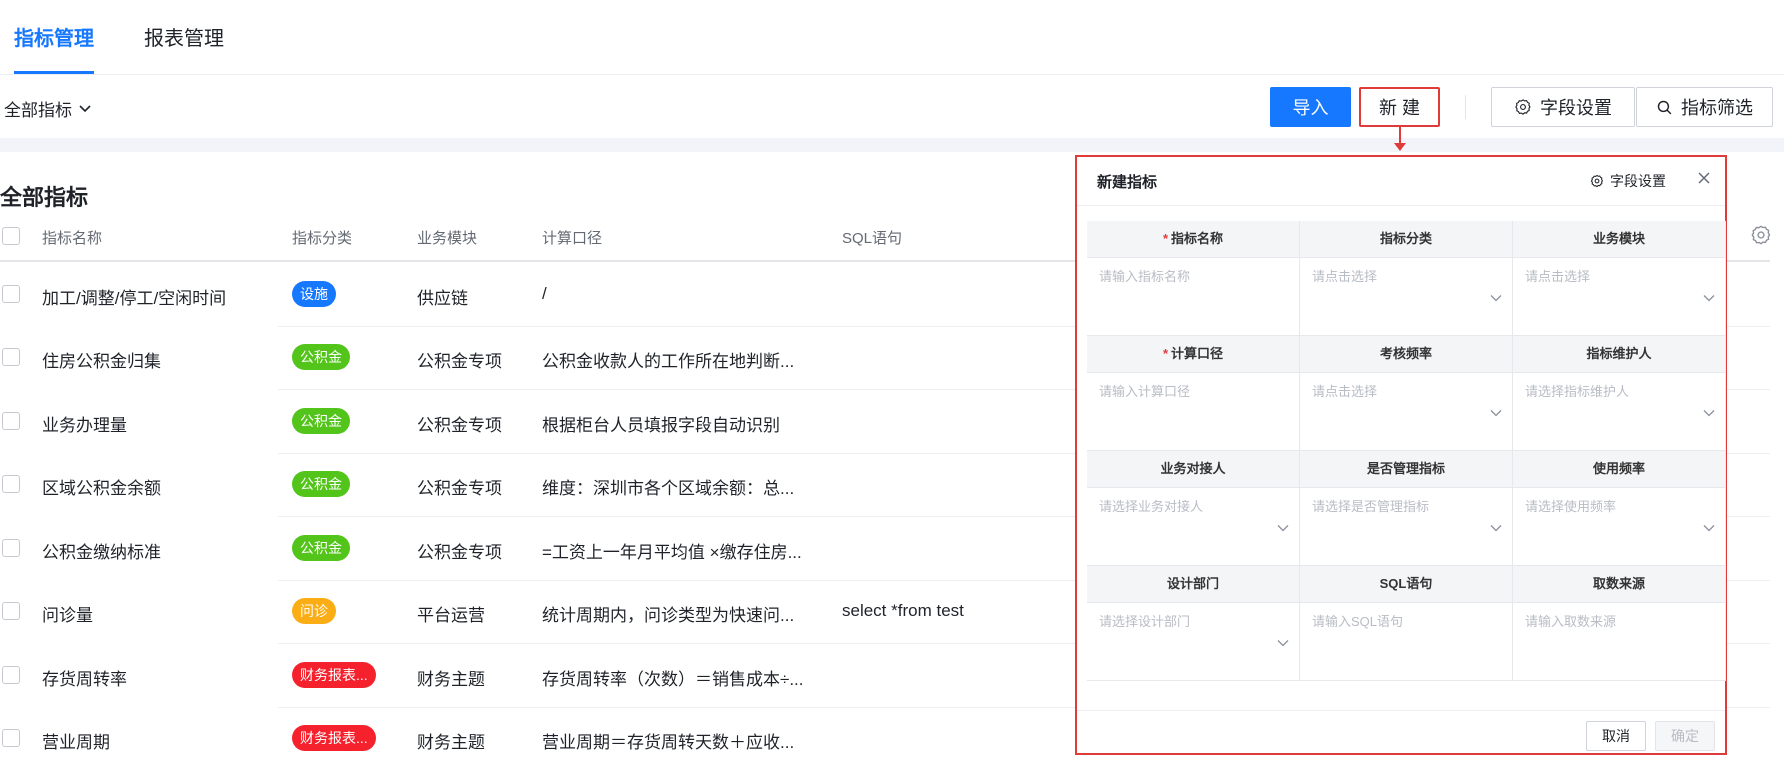  I want to click on tab-metric-management: 指标管理, so click(54, 36).